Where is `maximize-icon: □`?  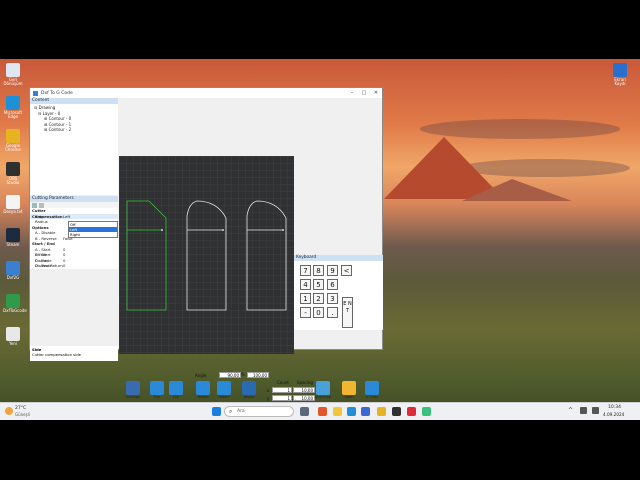
maximize-icon: □ is located at coordinates (364, 93).